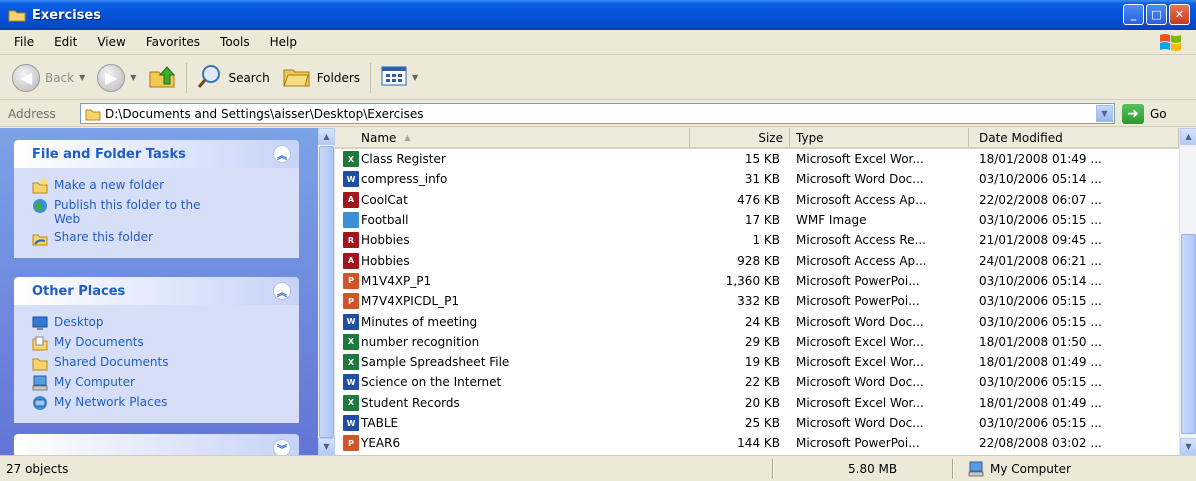 This screenshot has width=1196, height=481. I want to click on access-icon: A, so click(351, 260).